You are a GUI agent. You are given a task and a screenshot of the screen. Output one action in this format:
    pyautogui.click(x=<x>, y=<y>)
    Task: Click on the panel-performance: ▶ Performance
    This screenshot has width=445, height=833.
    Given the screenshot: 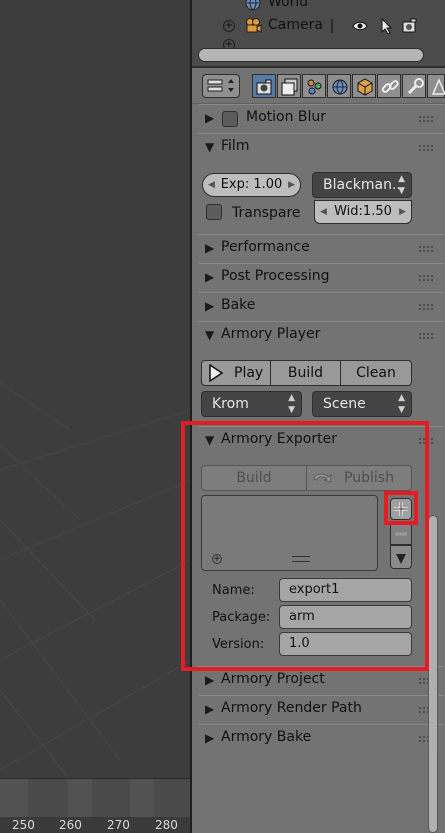 What is the action you would take?
    pyautogui.click(x=321, y=248)
    